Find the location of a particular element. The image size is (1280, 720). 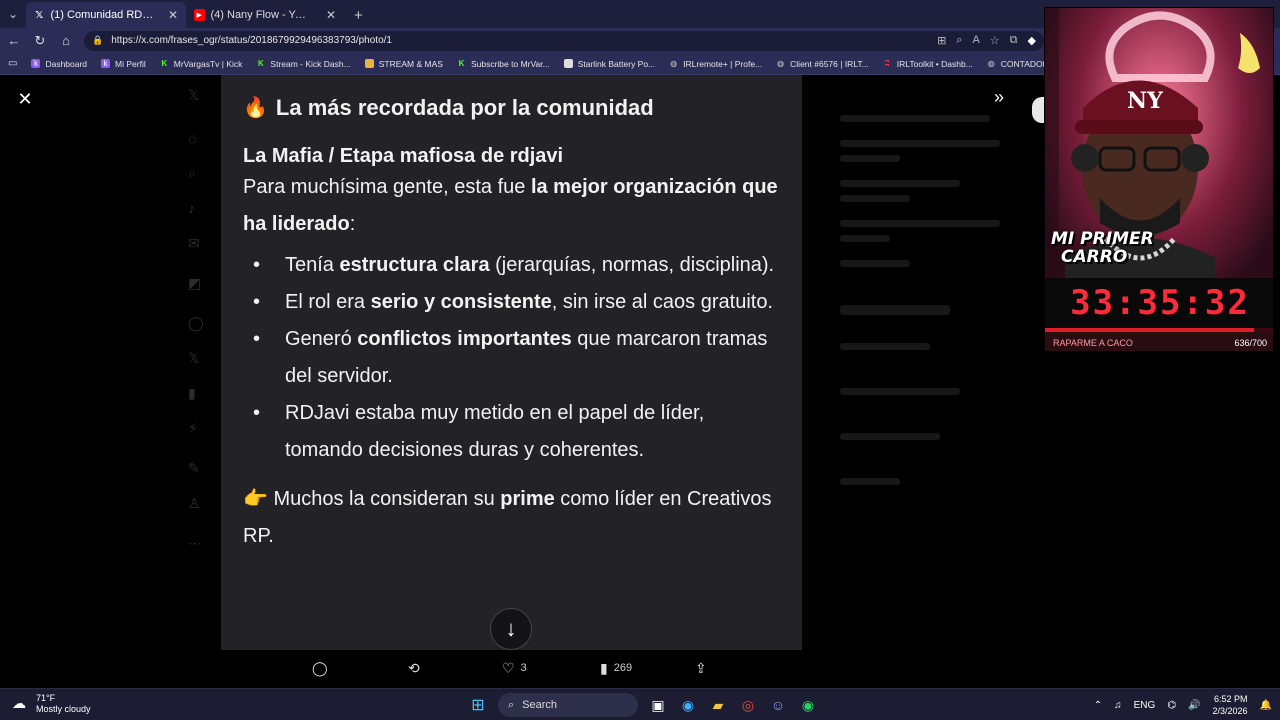

irltoolkit-icon: ʭ is located at coordinates (887, 63).